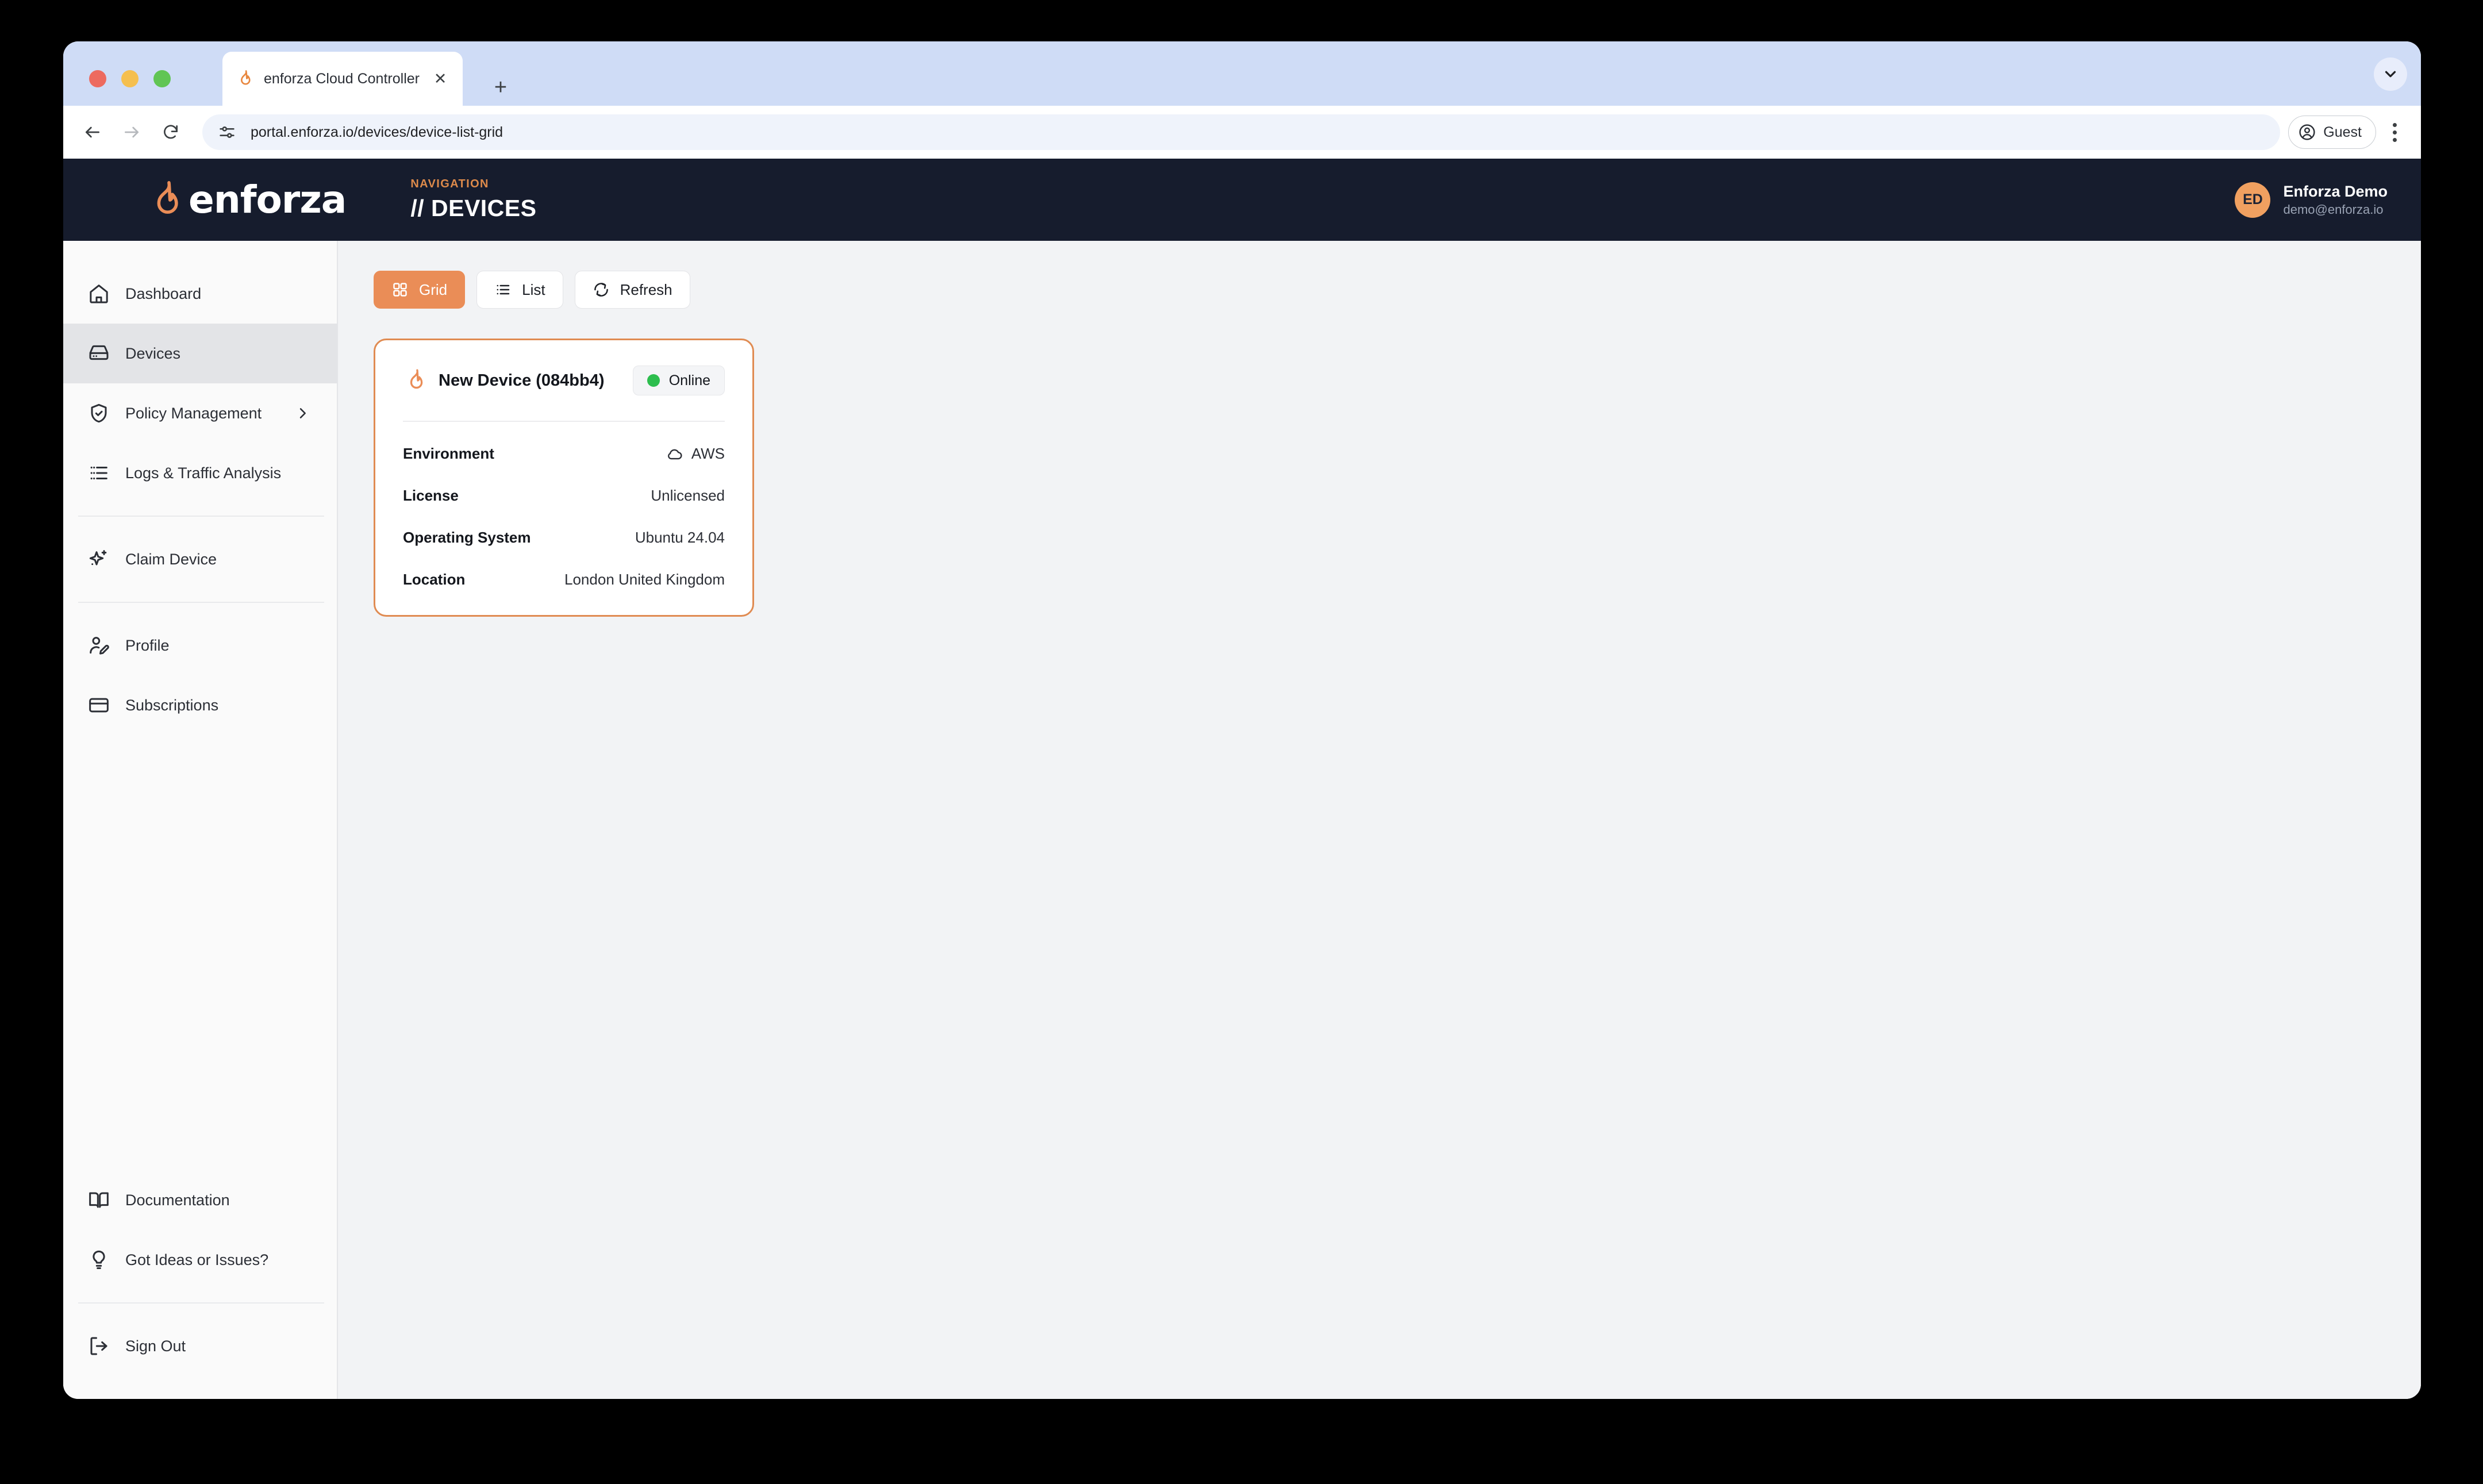  Describe the element at coordinates (98, 1346) in the screenshot. I see `logout-icon` at that location.